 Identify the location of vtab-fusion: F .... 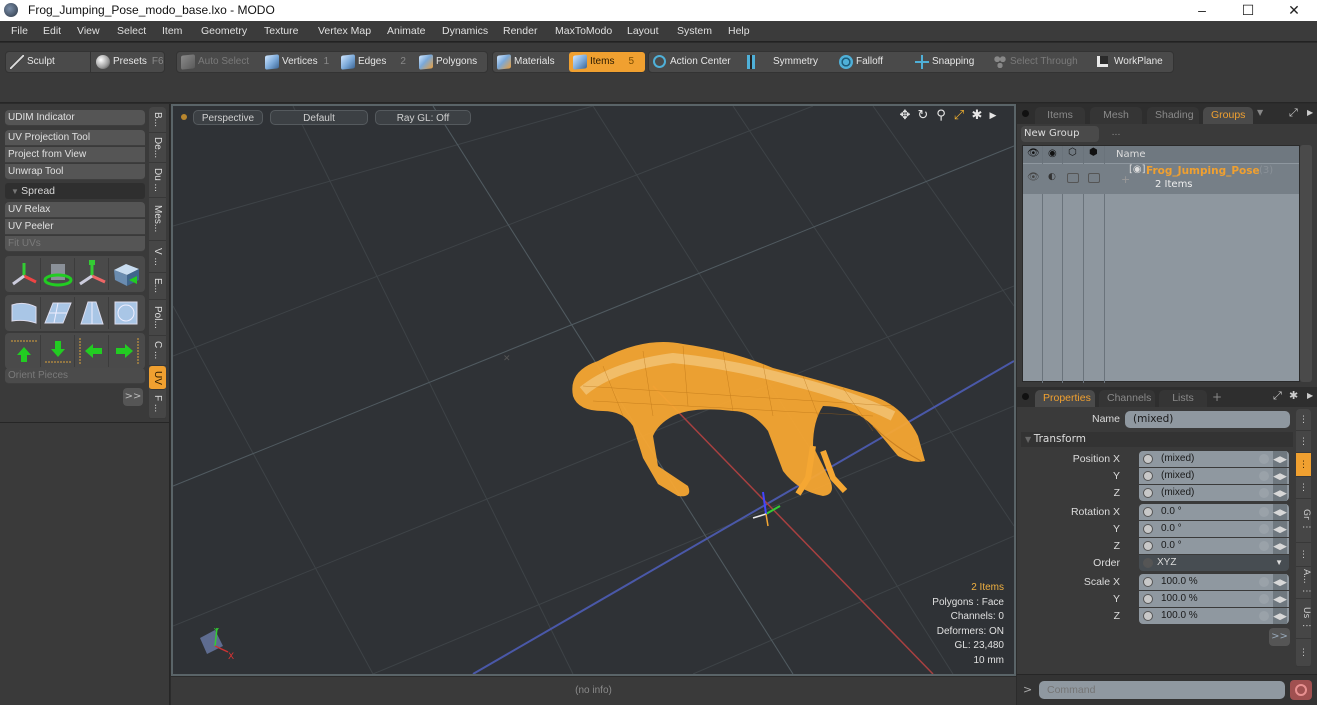
(157, 404).